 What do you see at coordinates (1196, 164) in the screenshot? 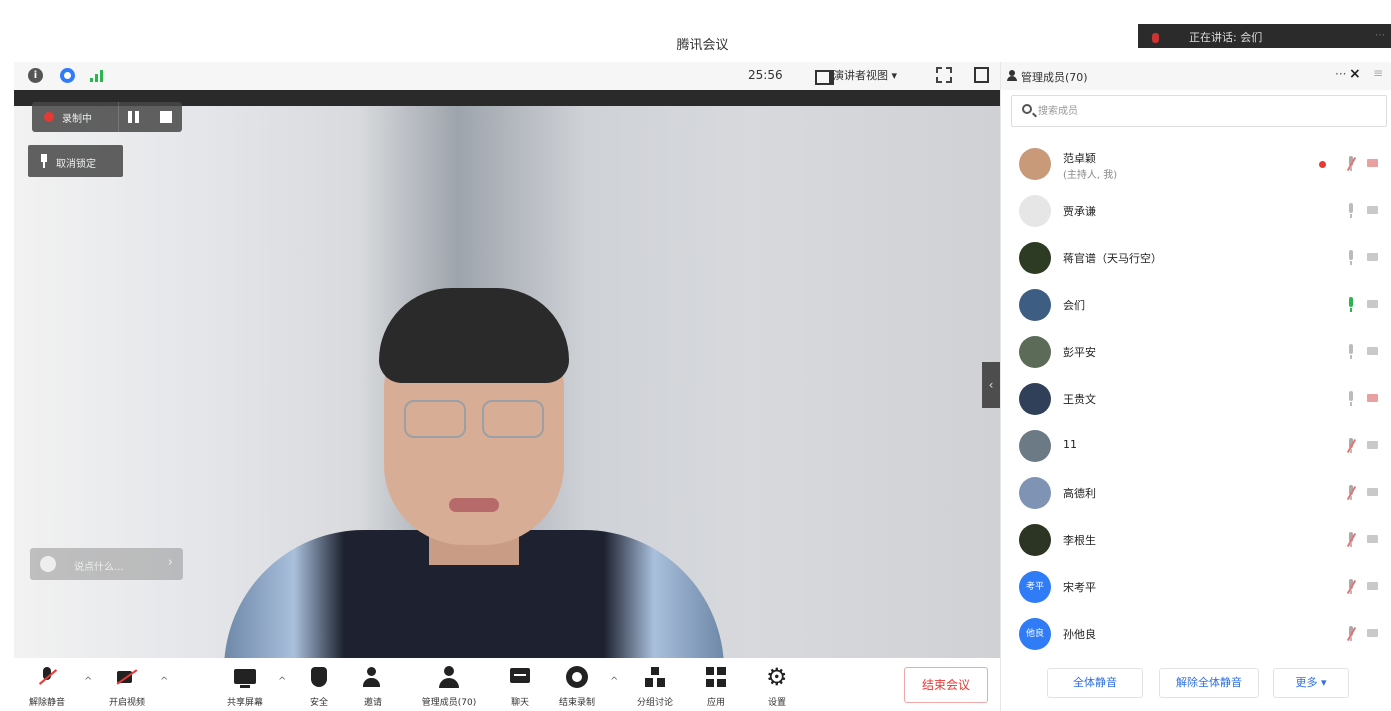
I see `member-row: 范卓颖 (主持人, 我)` at bounding box center [1196, 164].